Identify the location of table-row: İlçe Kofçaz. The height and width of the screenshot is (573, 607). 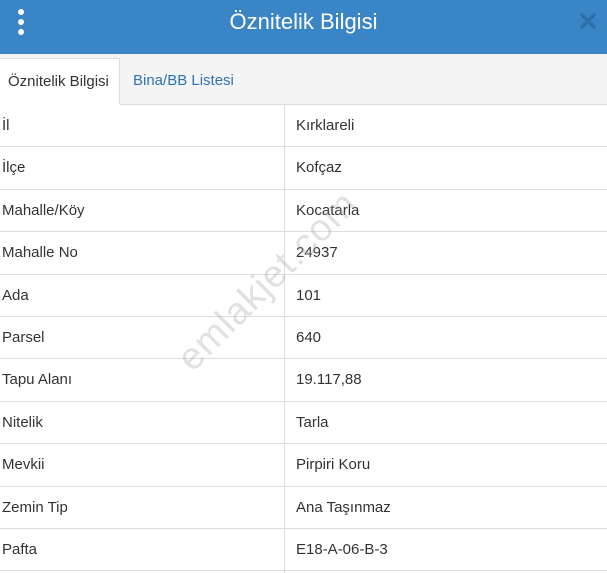
(303, 168).